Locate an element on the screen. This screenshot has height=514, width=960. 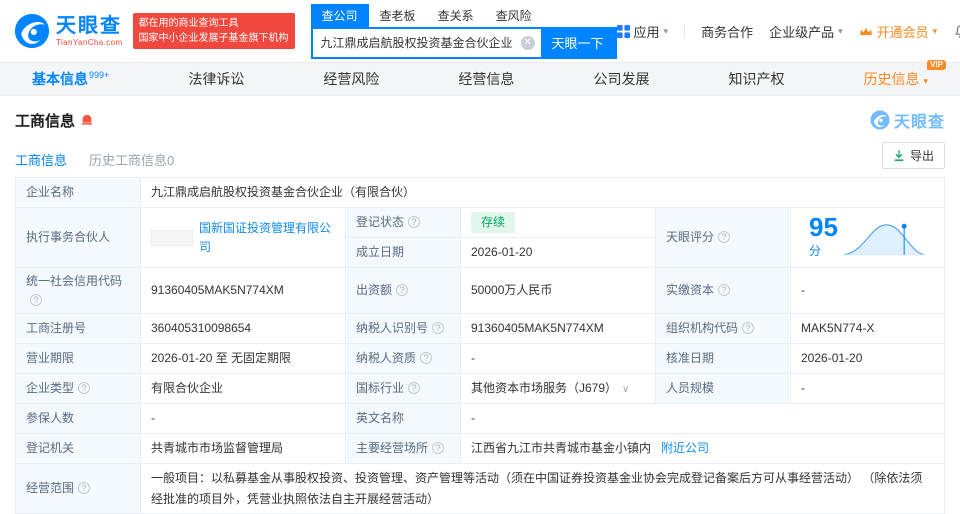
menu-membership-label: 开通会员 is located at coordinates (902, 32).